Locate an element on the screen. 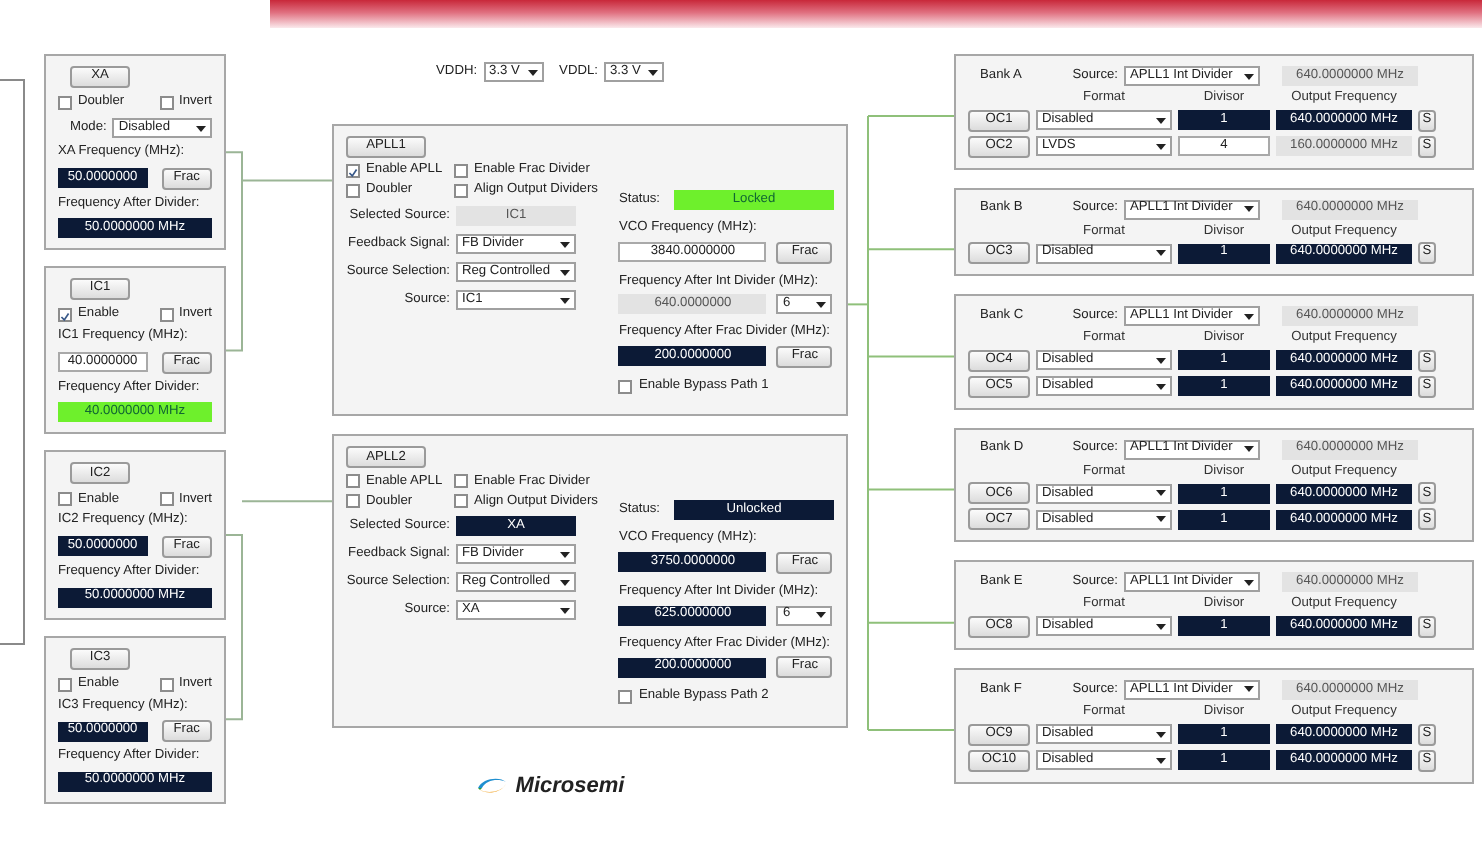 The height and width of the screenshot is (866, 1482). logo-icon is located at coordinates (491, 786).